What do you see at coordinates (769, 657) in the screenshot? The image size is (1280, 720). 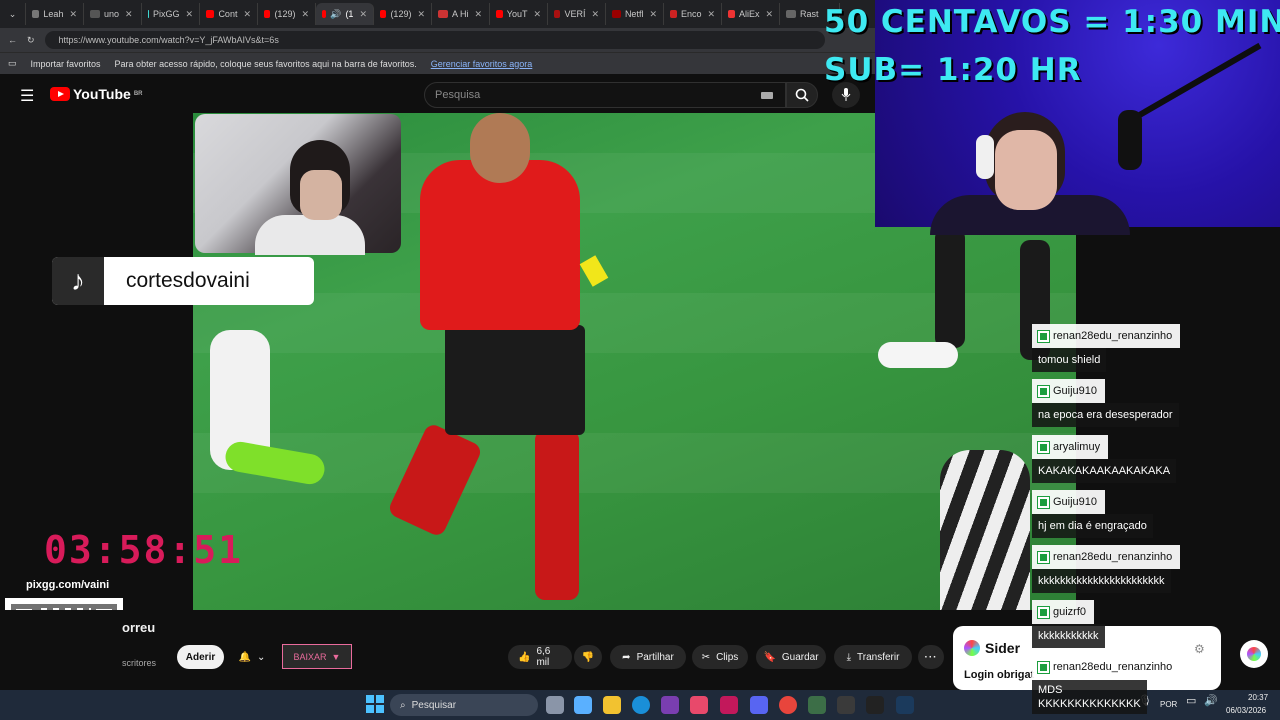 I see `bookmark-icon: 🔖` at bounding box center [769, 657].